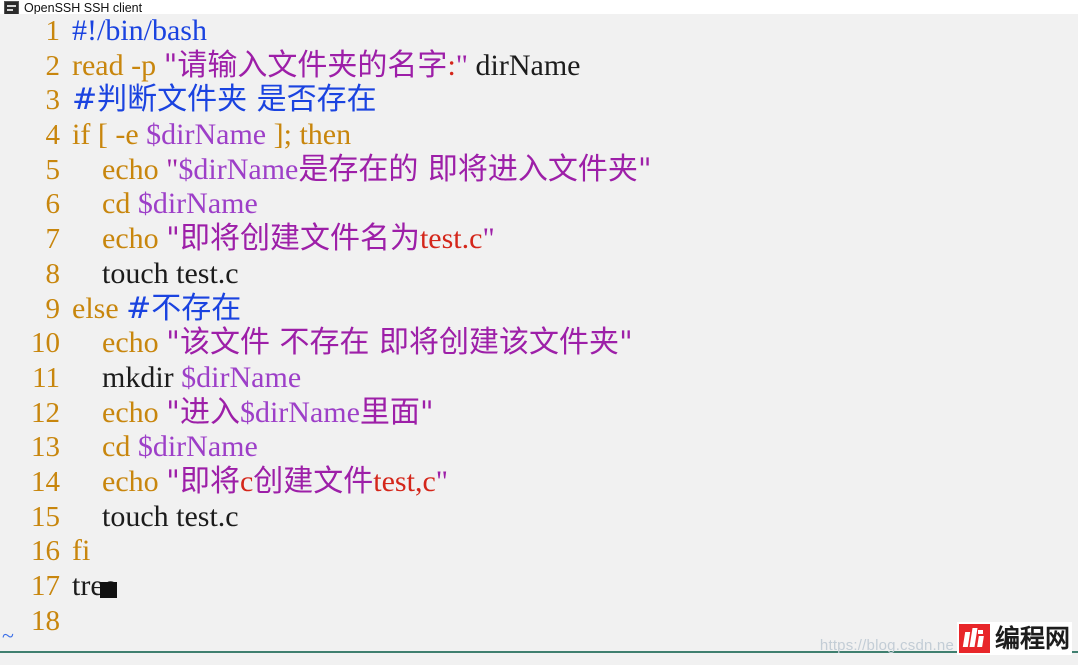  What do you see at coordinates (8, 635) in the screenshot?
I see `vim-empty-line-marker: ~` at bounding box center [8, 635].